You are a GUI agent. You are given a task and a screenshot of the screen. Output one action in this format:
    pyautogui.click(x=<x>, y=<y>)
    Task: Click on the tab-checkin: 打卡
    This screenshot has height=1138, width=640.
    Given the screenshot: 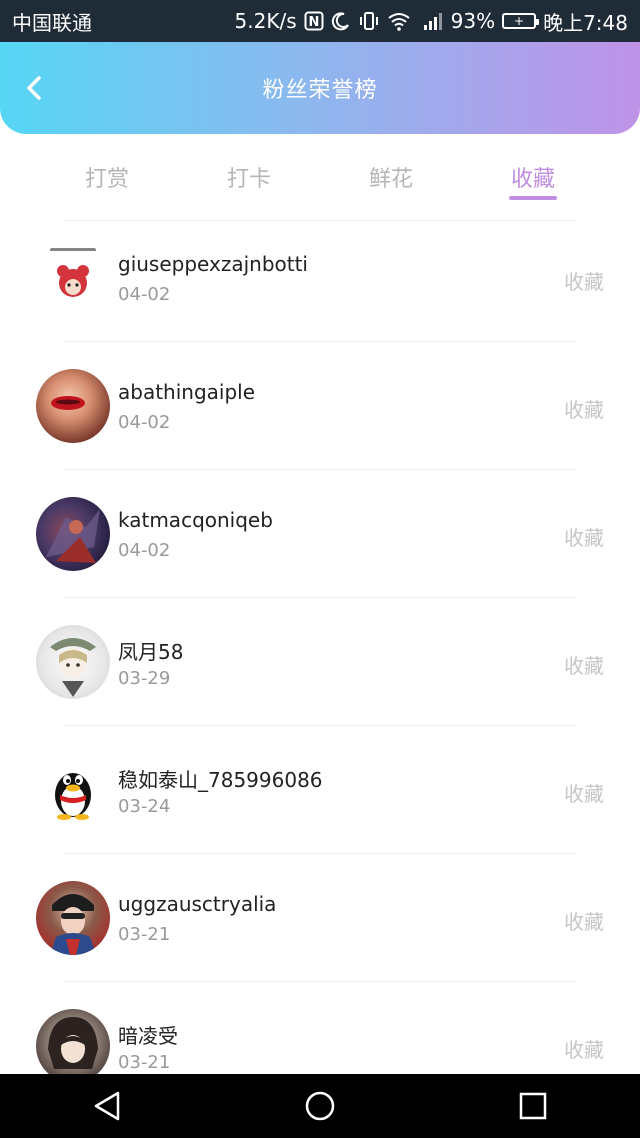 What is the action you would take?
    pyautogui.click(x=249, y=177)
    